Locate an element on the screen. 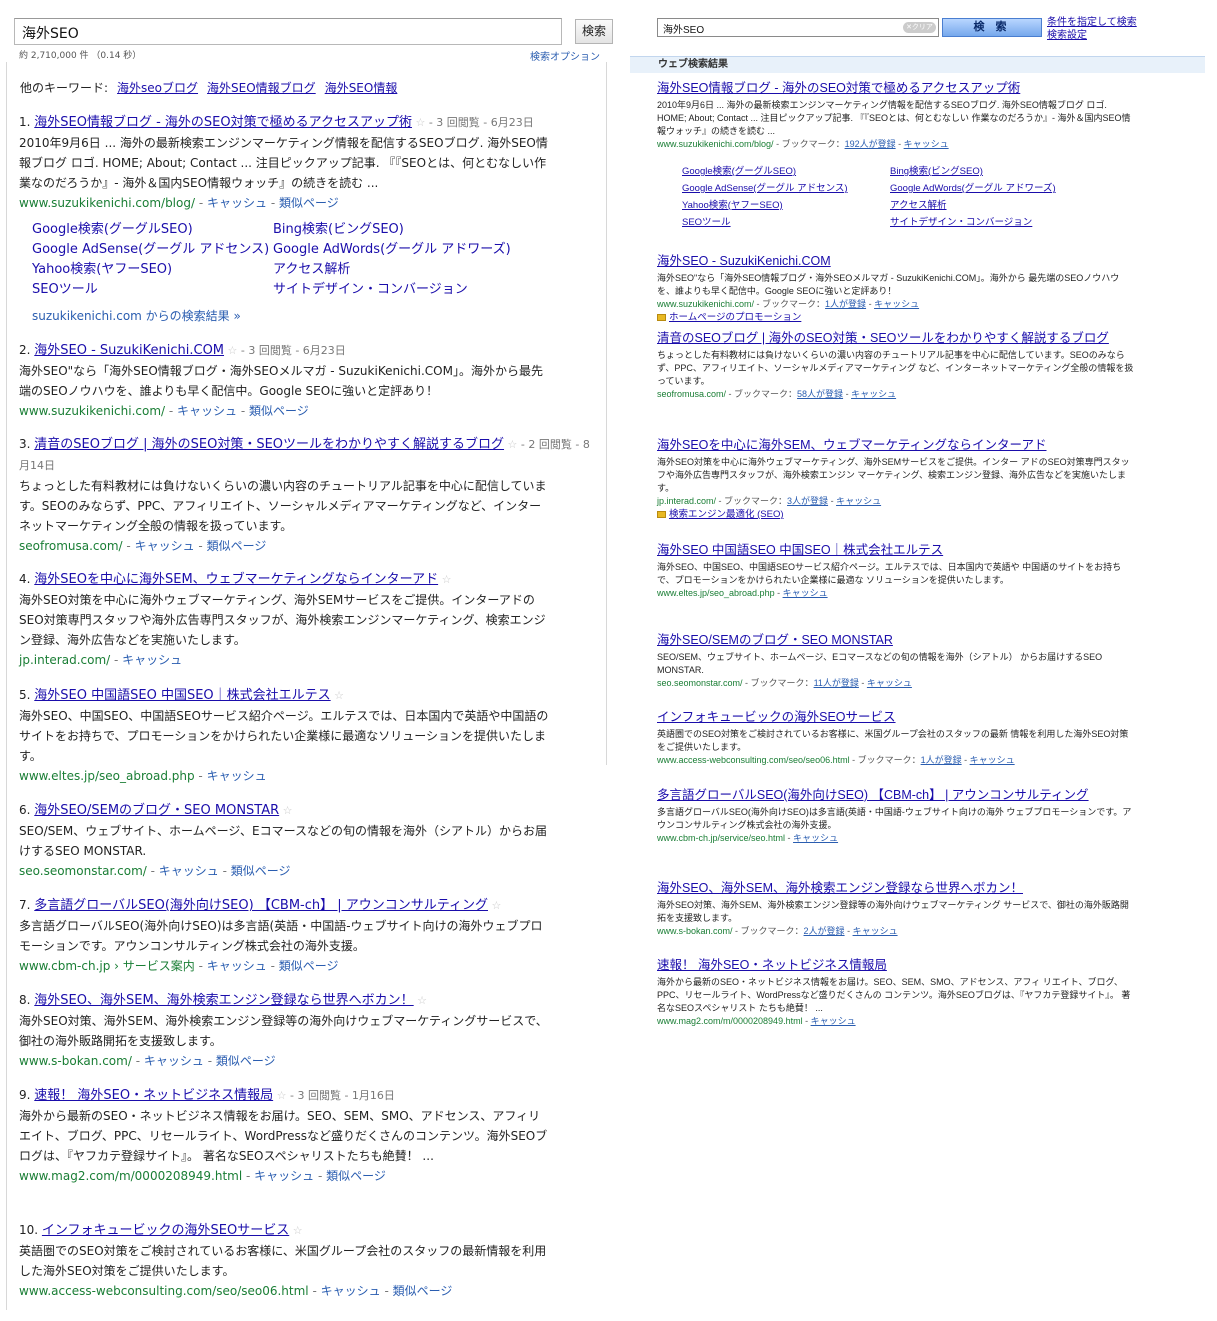  search-options-link: 検索オプション is located at coordinates (565, 55).